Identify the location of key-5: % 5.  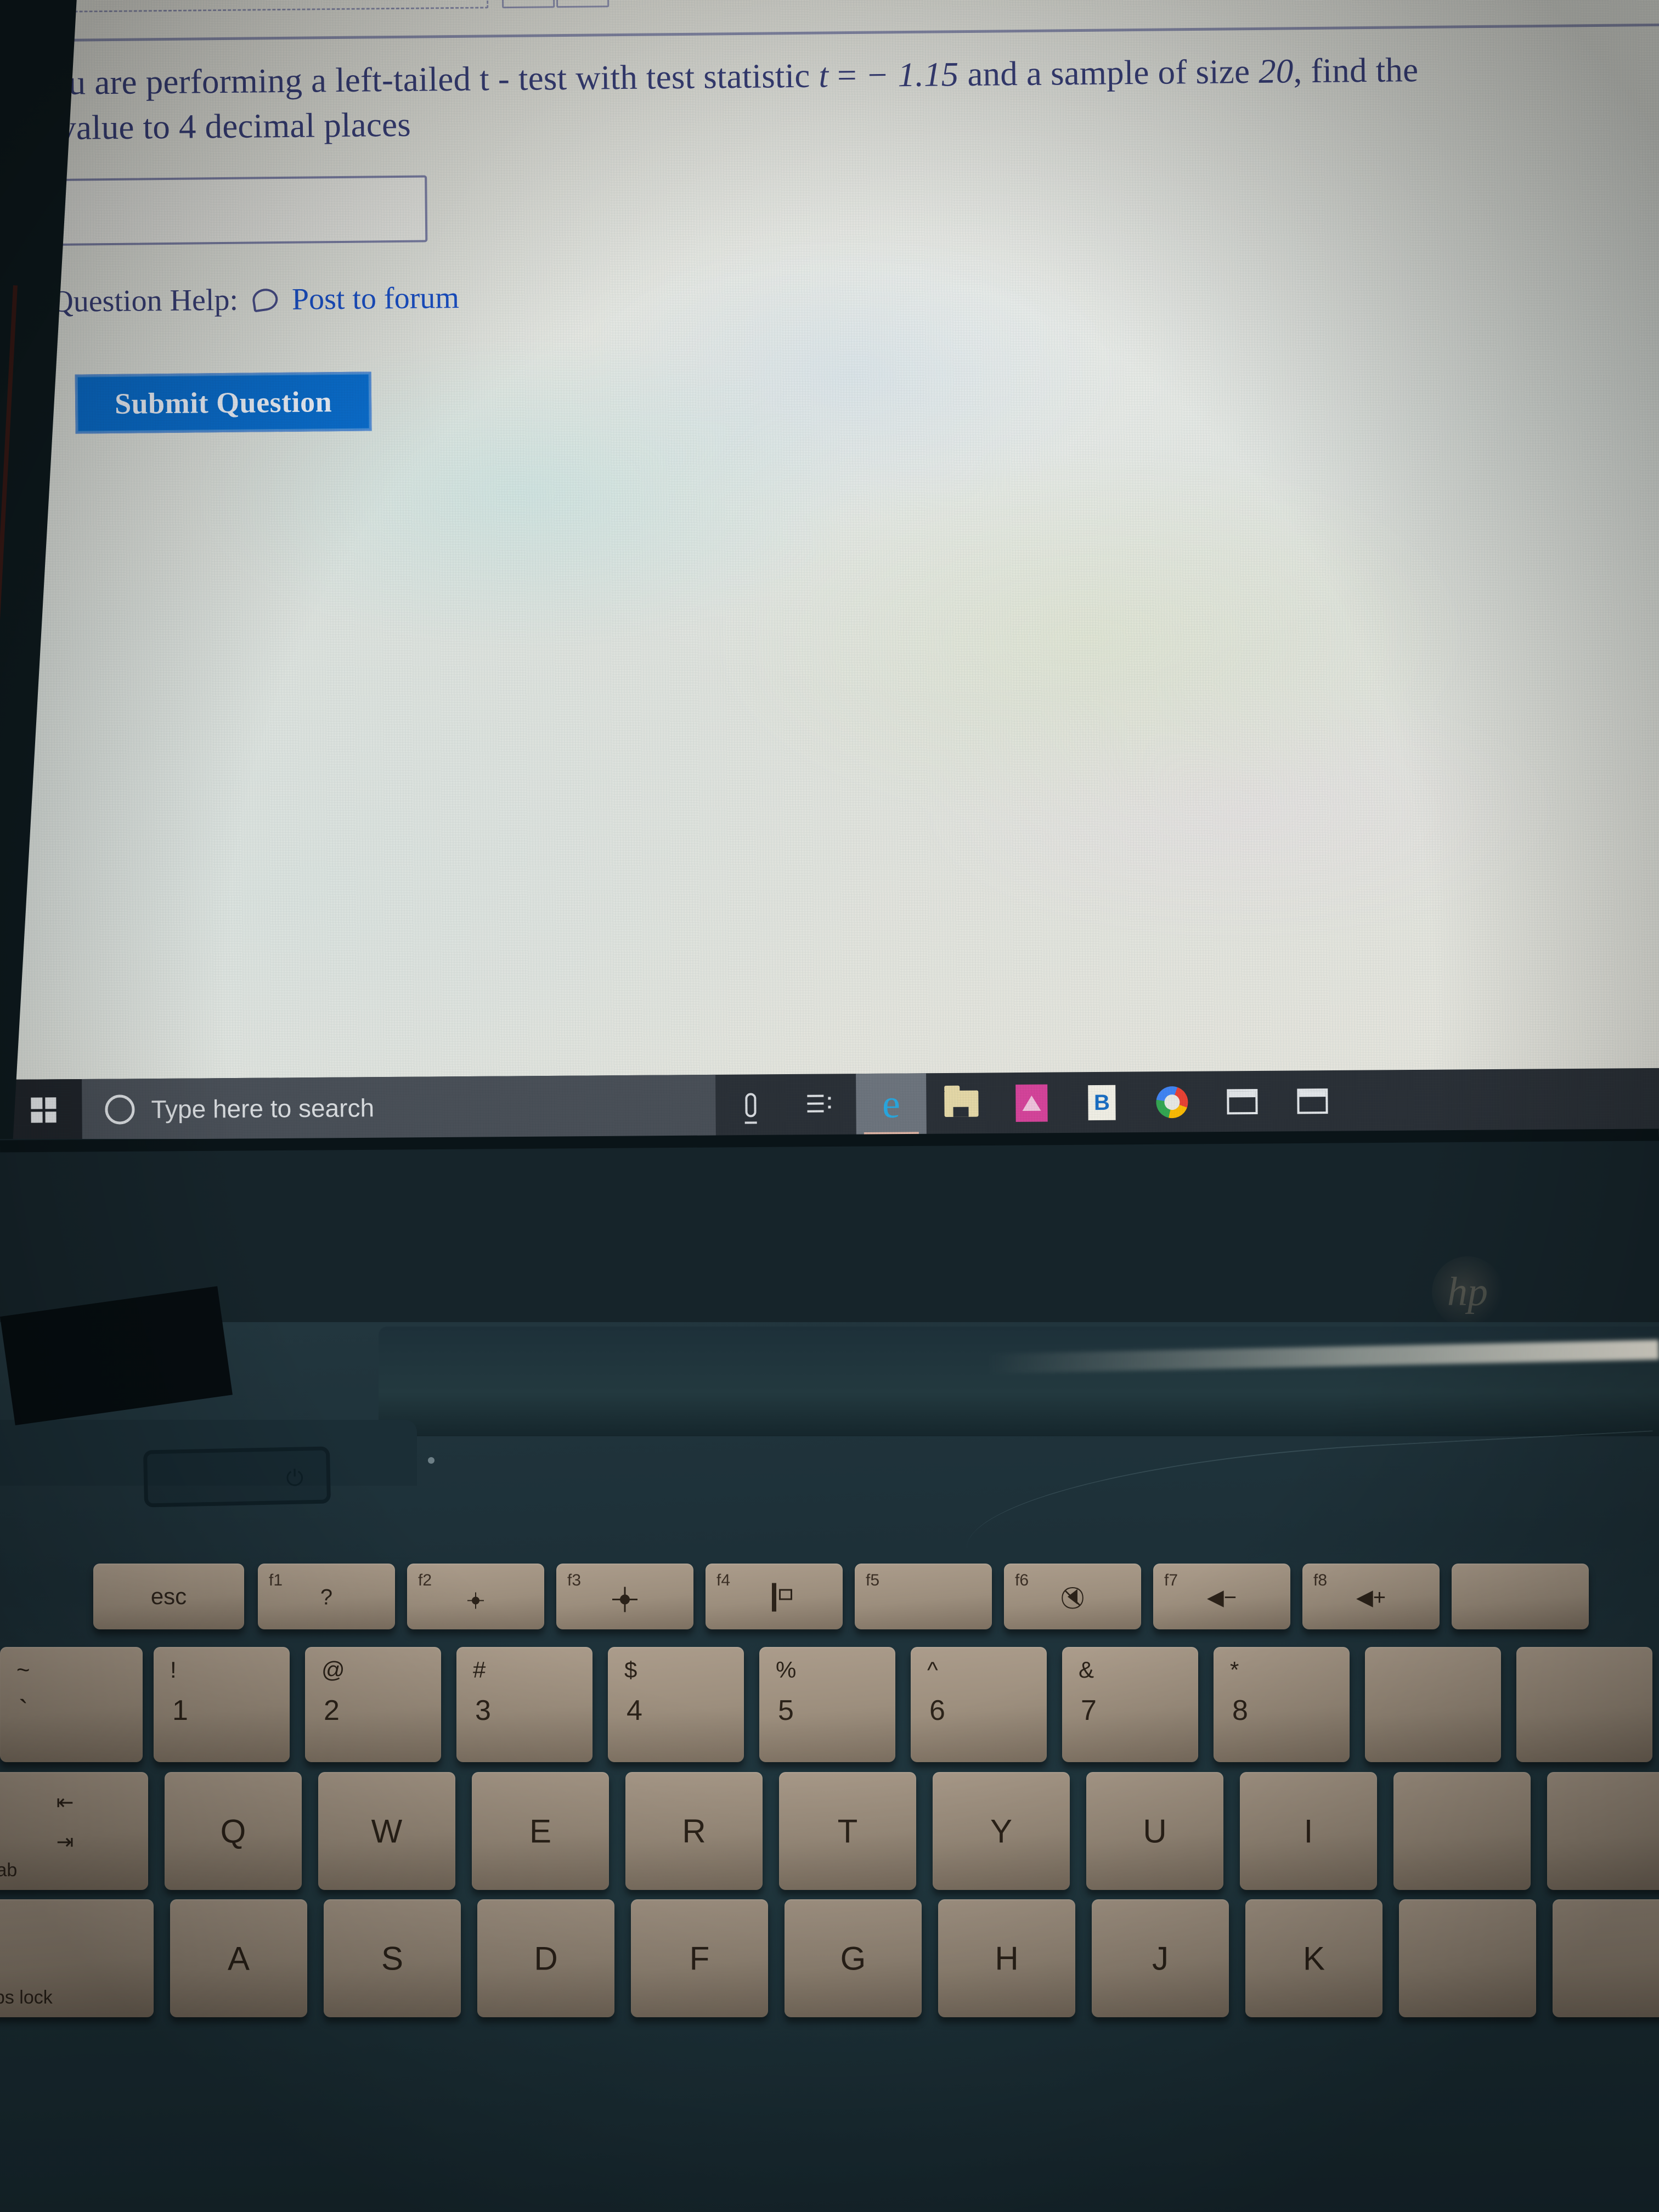
(827, 1705).